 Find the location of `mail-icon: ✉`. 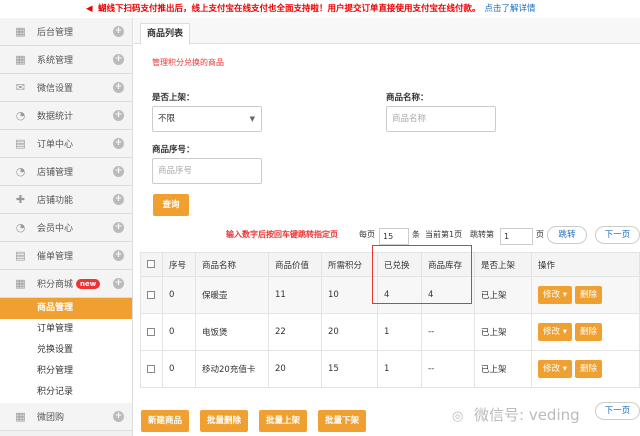

mail-icon: ✉ is located at coordinates (20, 87).